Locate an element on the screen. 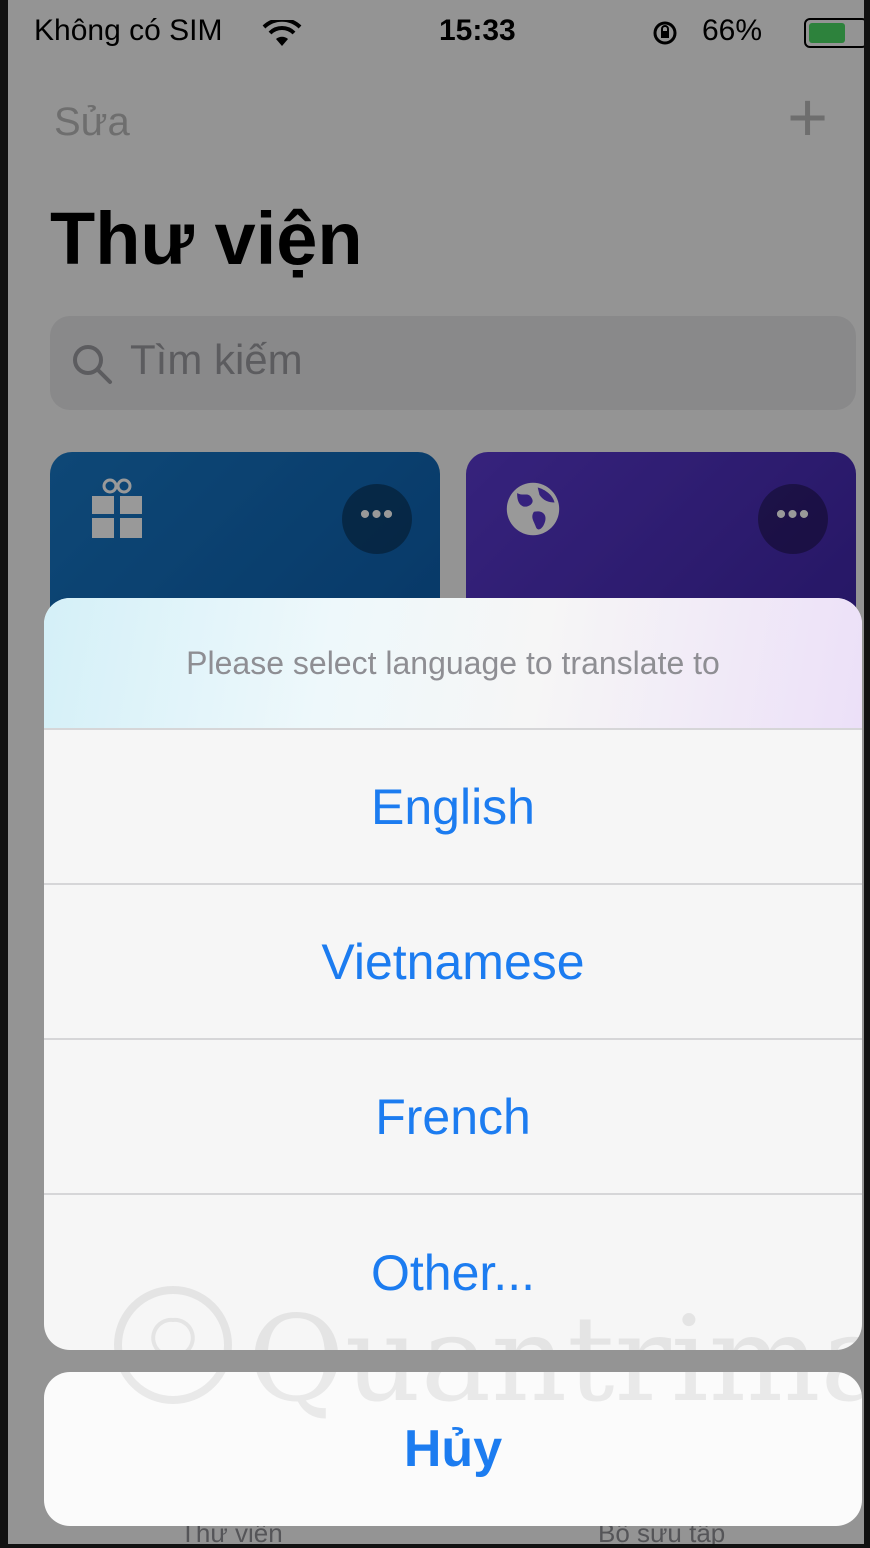 This screenshot has width=870, height=1548. action-sheet-title: Please select language to translate to is located at coordinates (453, 662).